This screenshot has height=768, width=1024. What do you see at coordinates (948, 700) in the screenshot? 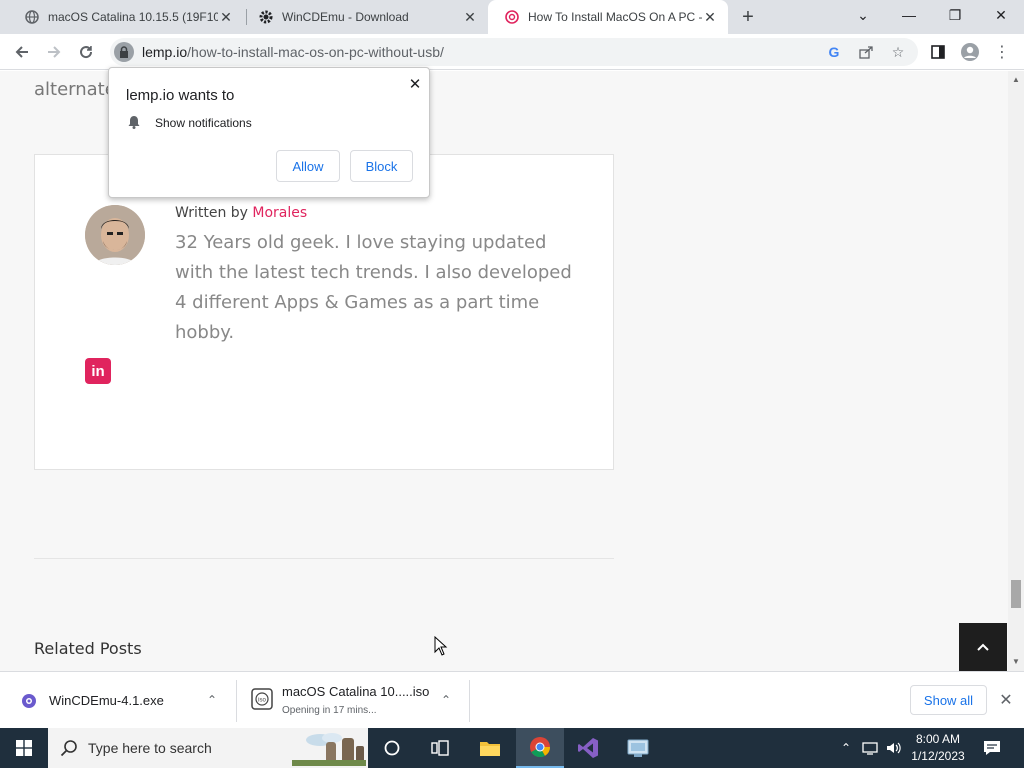
I see `show-all-button: Show all` at bounding box center [948, 700].